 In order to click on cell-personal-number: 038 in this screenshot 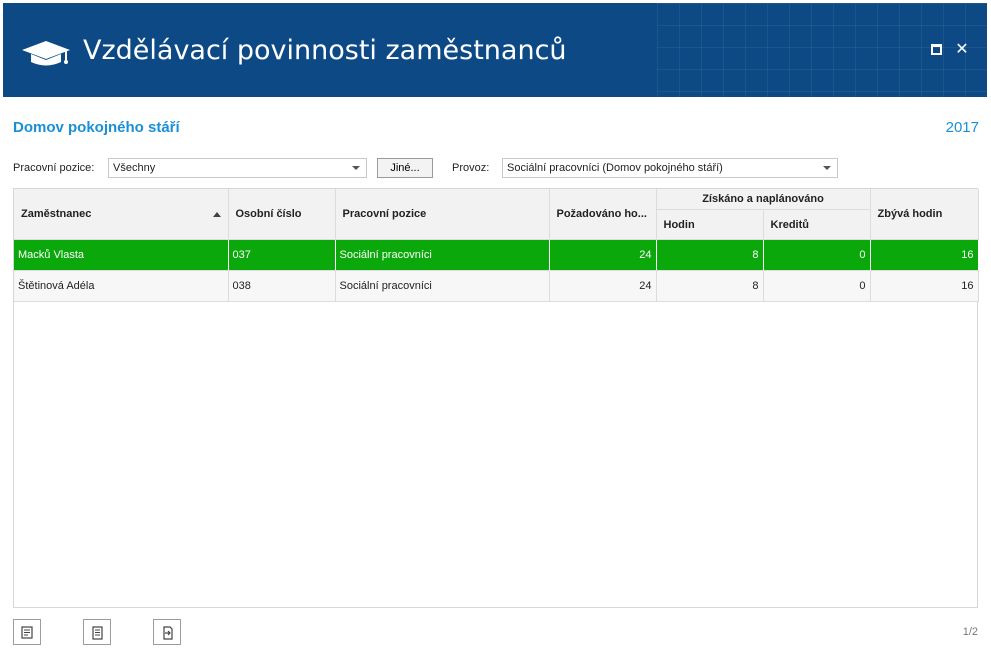, I will do `click(282, 286)`.